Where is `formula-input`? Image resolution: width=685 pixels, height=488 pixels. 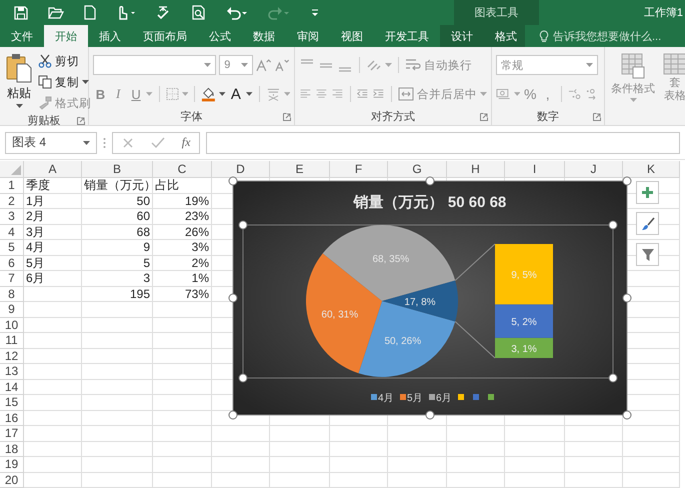 formula-input is located at coordinates (443, 143).